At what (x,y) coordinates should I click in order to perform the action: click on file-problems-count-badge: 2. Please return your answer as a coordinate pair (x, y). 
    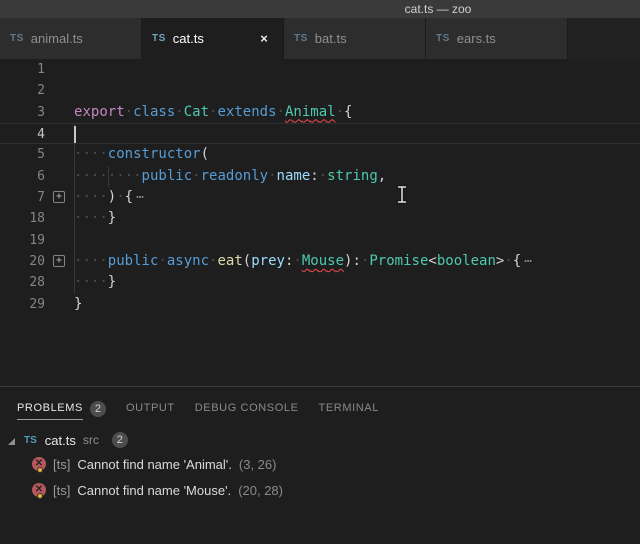
    Looking at the image, I should click on (119, 440).